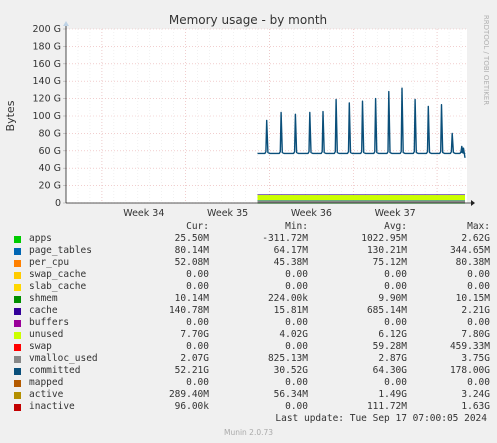 This screenshot has width=497, height=443. I want to click on y-tick-label: 100 G, so click(46, 116).